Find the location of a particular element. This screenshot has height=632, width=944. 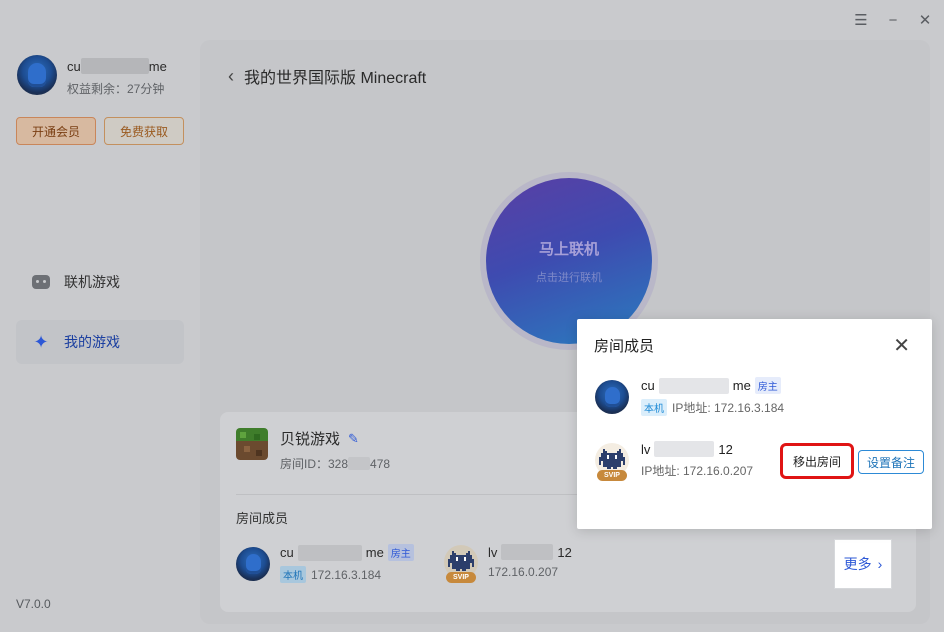

benefit-remaining: 权益剩余：27分钟 is located at coordinates (116, 89).